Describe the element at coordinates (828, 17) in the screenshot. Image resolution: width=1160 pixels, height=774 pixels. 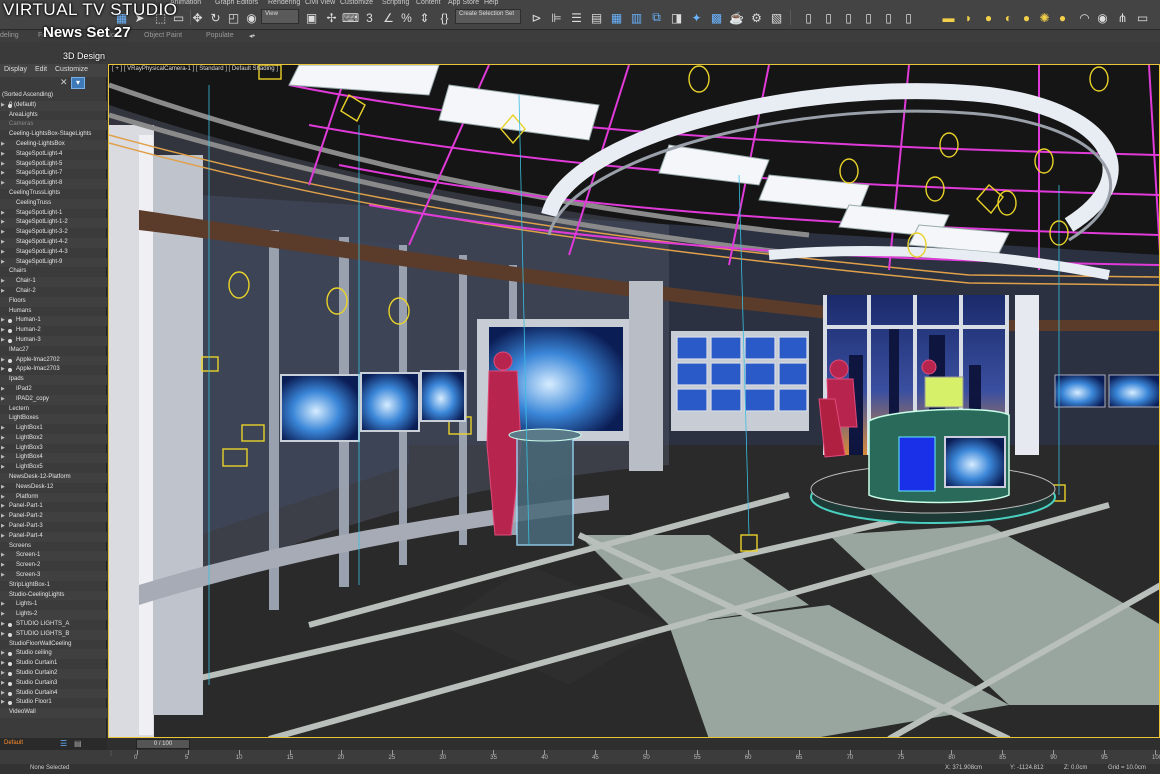
I see `modify-panel-icon: ▯` at that location.